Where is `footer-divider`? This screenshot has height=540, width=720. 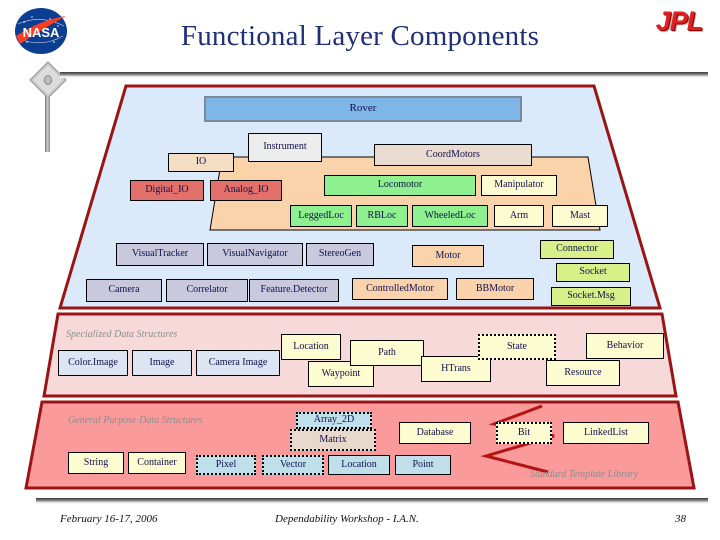 footer-divider is located at coordinates (372, 501).